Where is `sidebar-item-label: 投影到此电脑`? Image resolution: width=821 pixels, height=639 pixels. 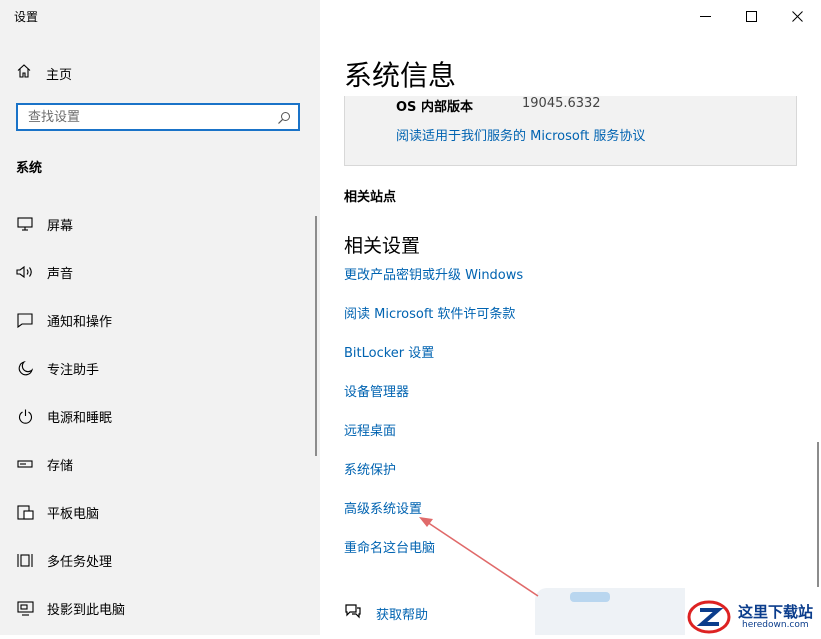 sidebar-item-label: 投影到此电脑 is located at coordinates (86, 610).